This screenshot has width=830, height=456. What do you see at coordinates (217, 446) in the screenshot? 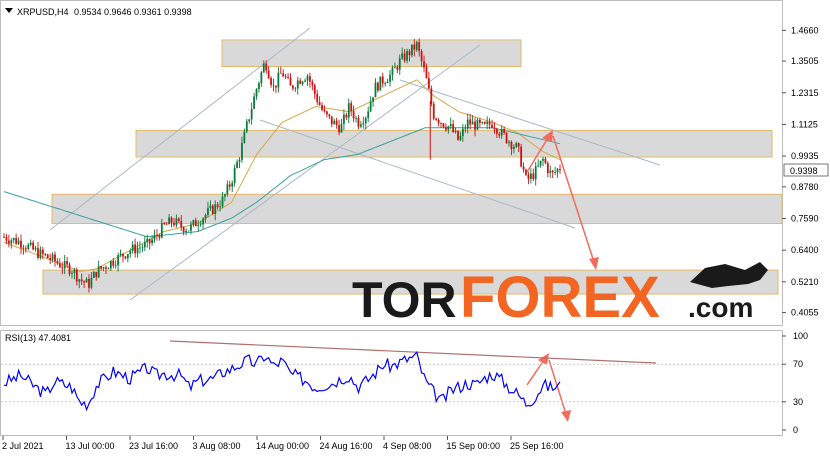
I see `time-tick-label: 3 Aug 08:00` at bounding box center [217, 446].